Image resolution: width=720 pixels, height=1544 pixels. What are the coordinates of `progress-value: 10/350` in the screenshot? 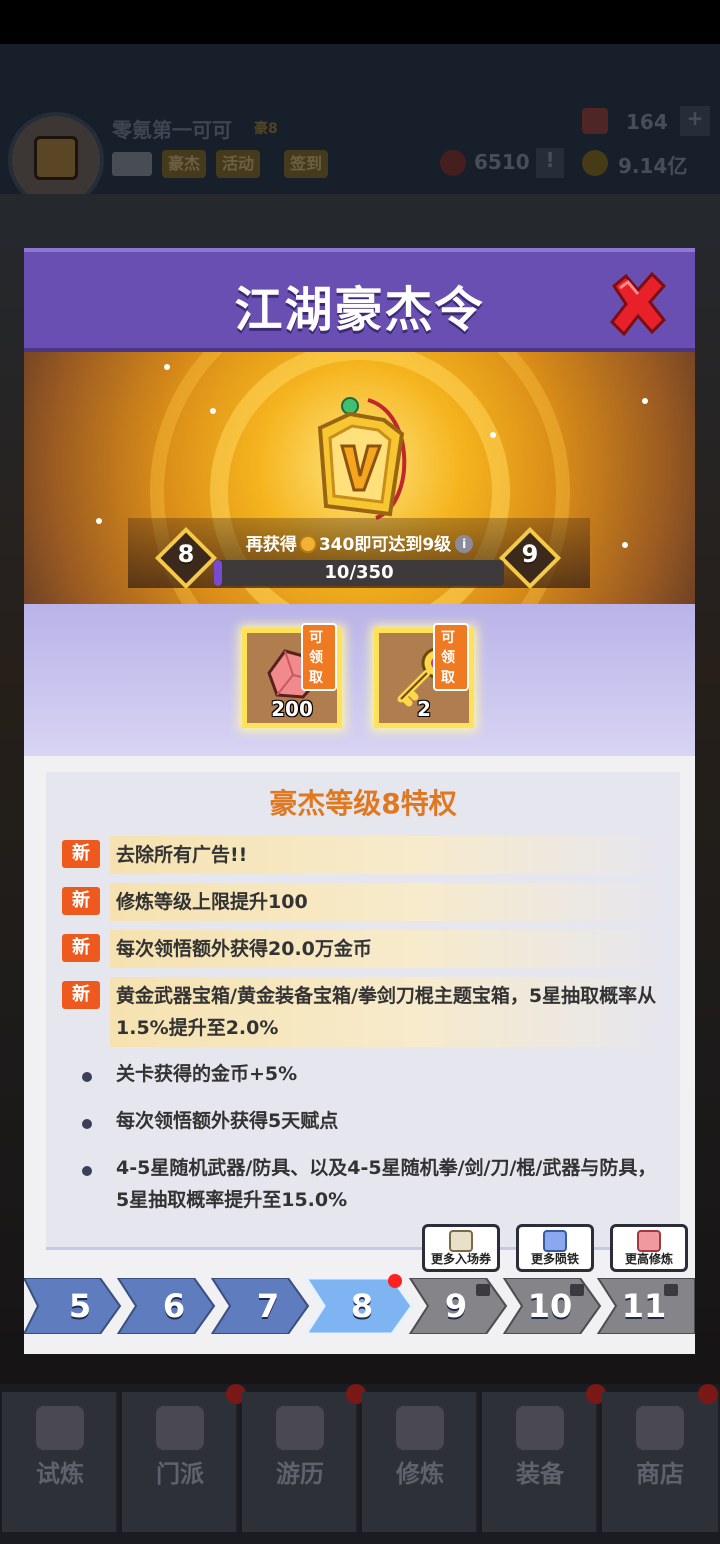 It's located at (359, 572).